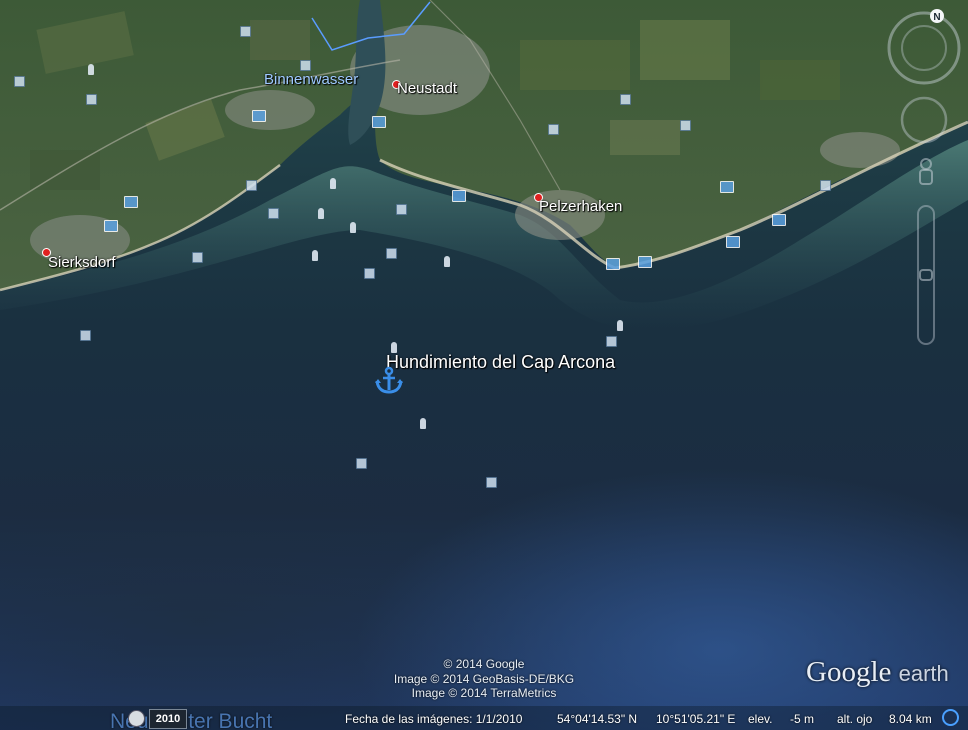  Describe the element at coordinates (760, 719) in the screenshot. I see `elevation-label: elev.` at that location.